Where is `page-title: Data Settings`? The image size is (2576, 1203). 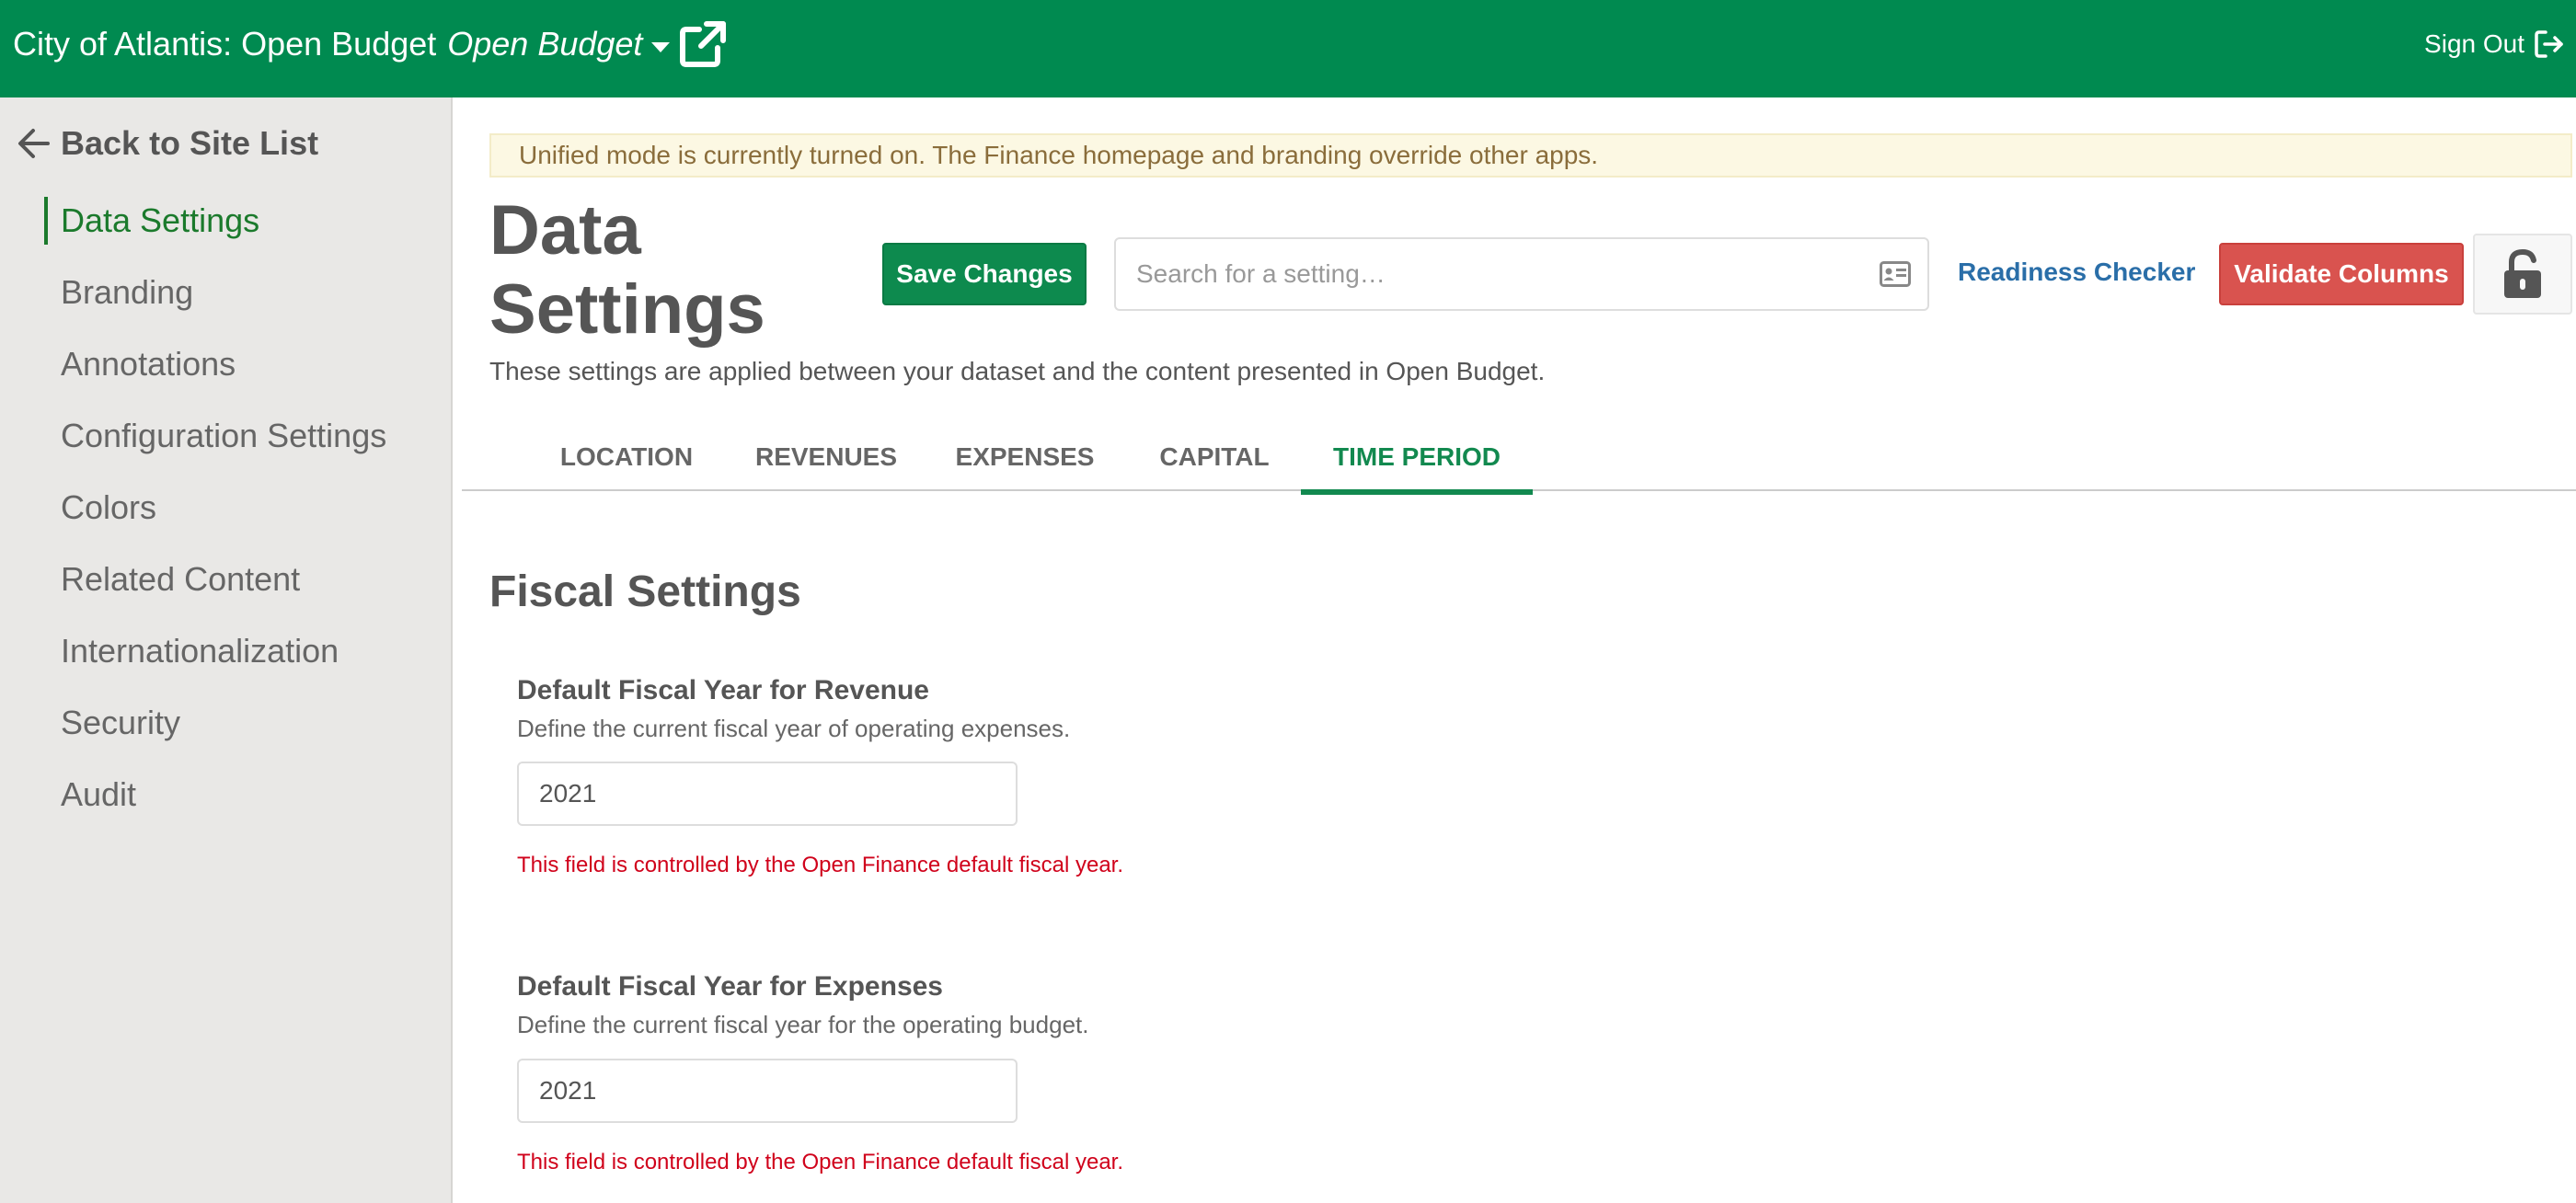 page-title: Data Settings is located at coordinates (627, 270).